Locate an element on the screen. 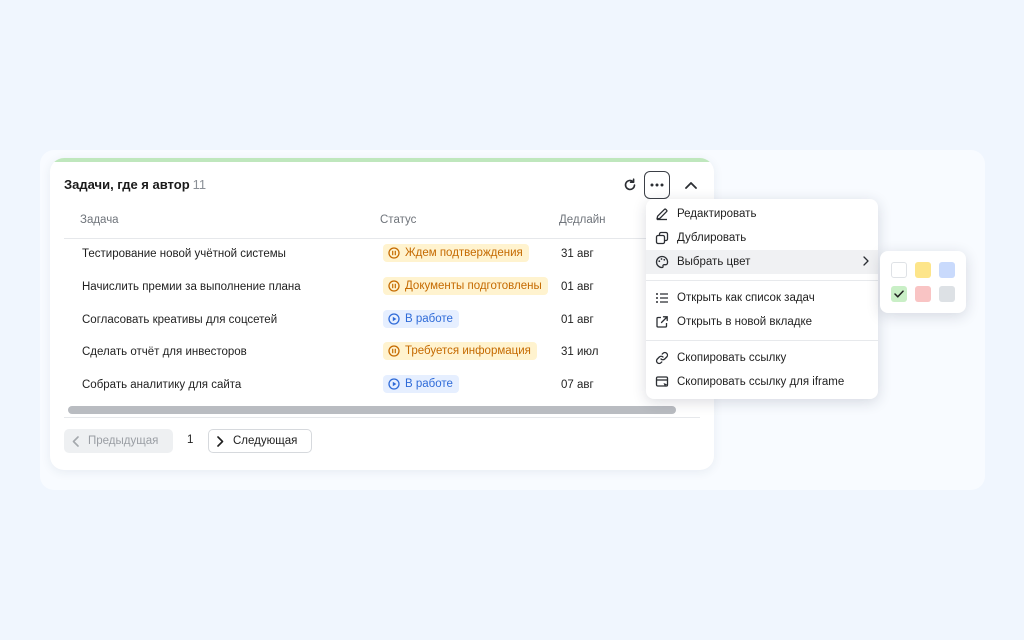 This screenshot has height=640, width=1024. iframe-icon is located at coordinates (662, 382).